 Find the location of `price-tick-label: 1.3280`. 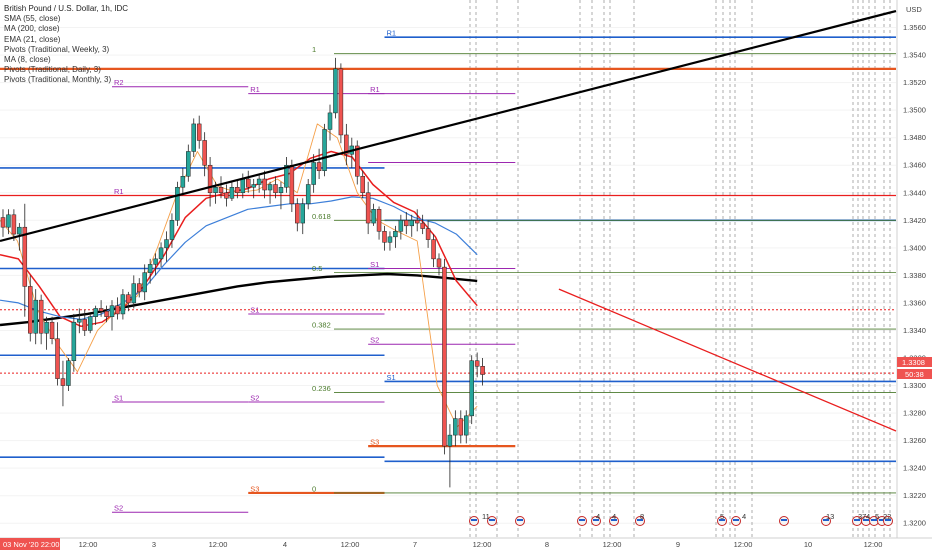

price-tick-label: 1.3280 is located at coordinates (914, 413).